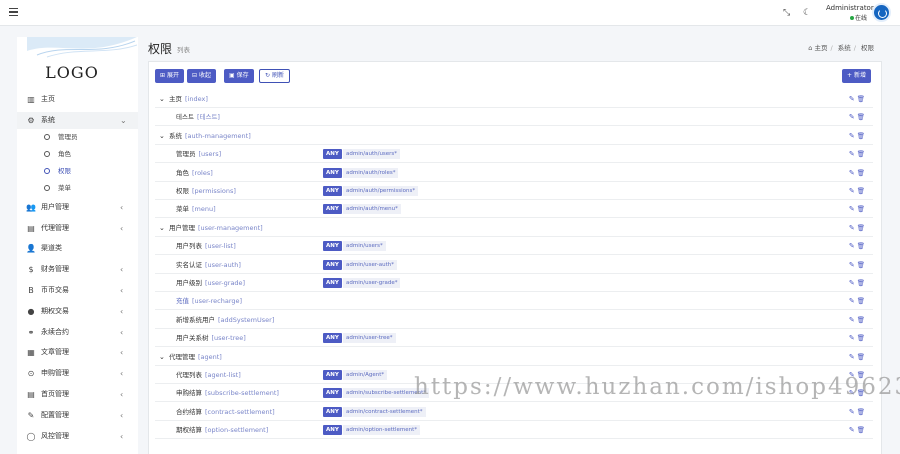 Image resolution: width=900 pixels, height=454 pixels. Describe the element at coordinates (239, 76) in the screenshot. I see `save-button: ▣ 保存` at that location.